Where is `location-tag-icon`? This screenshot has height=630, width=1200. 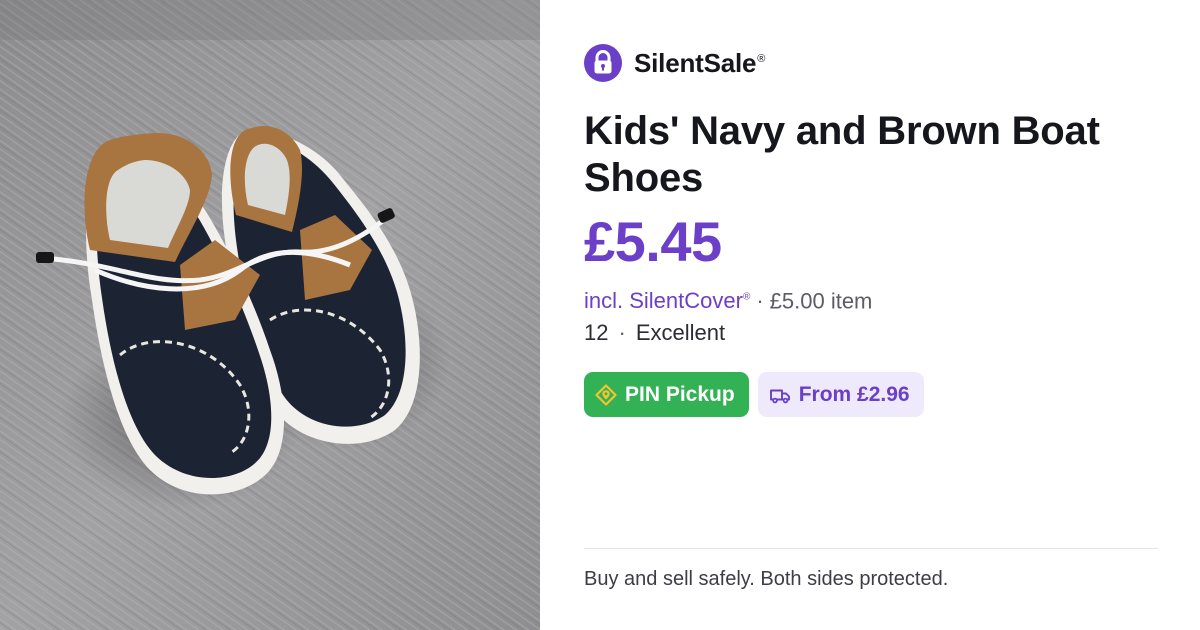
location-tag-icon is located at coordinates (606, 394).